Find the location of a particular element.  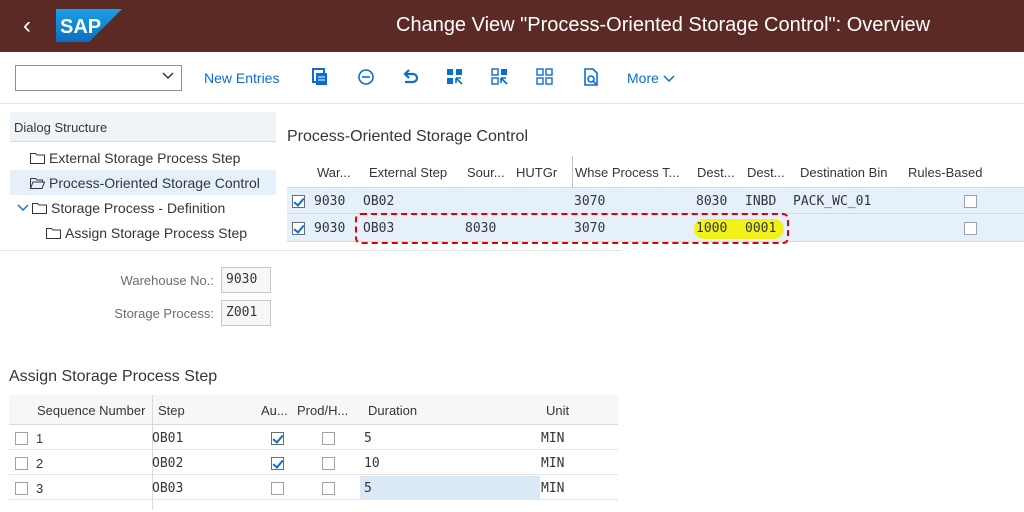

step-cell: OB02 is located at coordinates (167, 463).